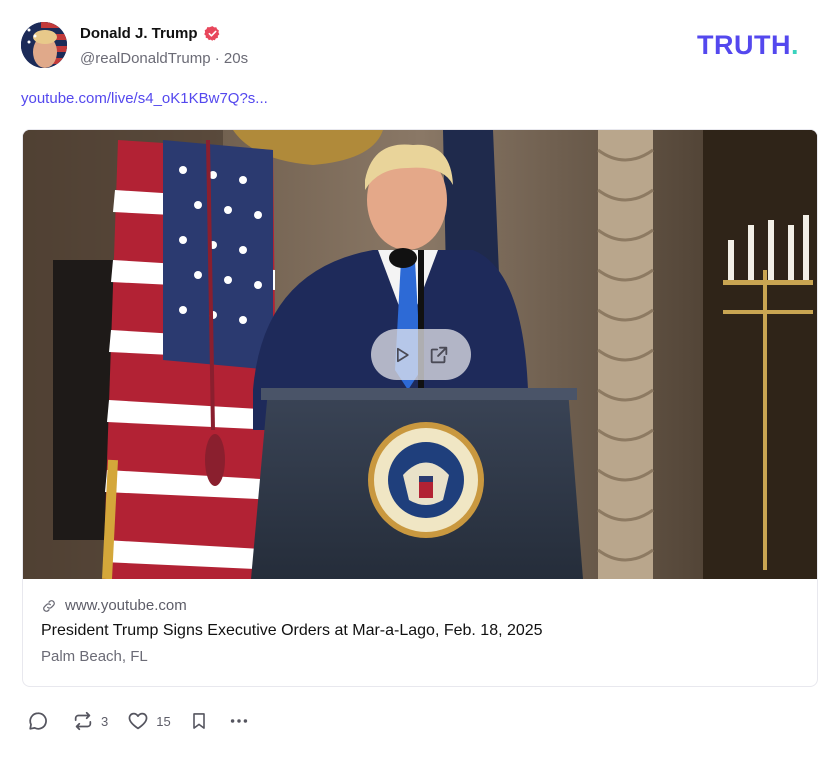 The image size is (840, 761). Describe the element at coordinates (402, 355) in the screenshot. I see `play-icon` at that location.